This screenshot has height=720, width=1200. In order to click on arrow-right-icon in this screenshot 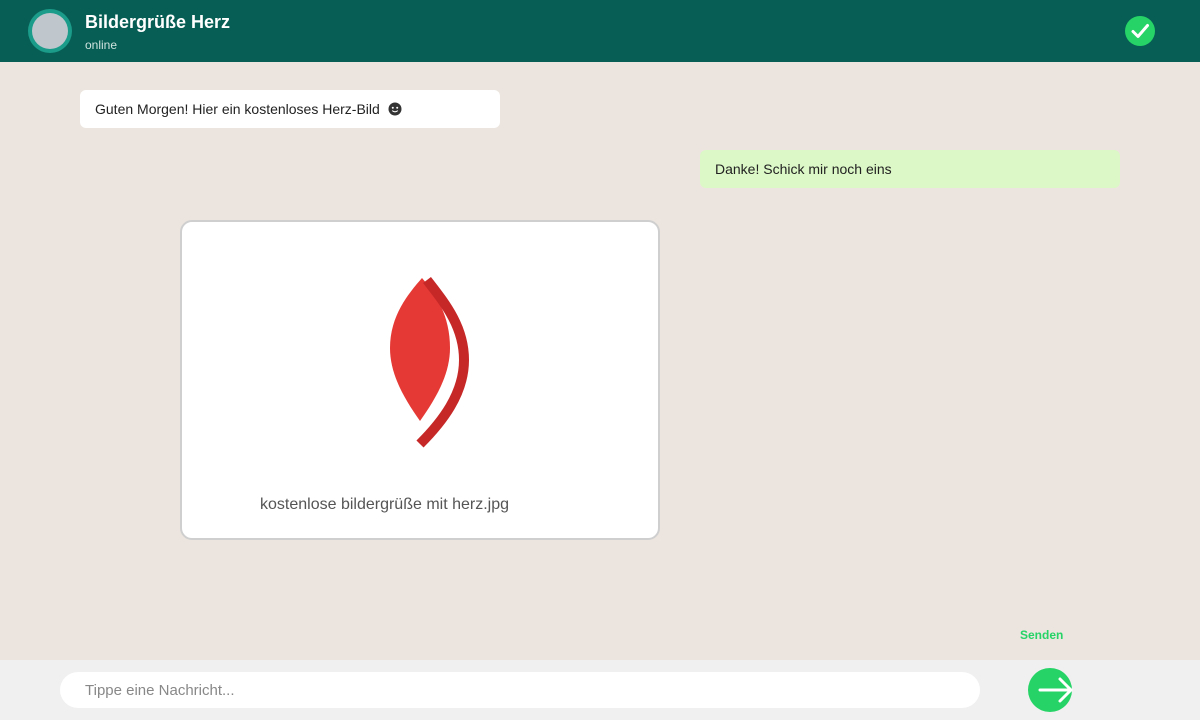, I will do `click(1055, 690)`.